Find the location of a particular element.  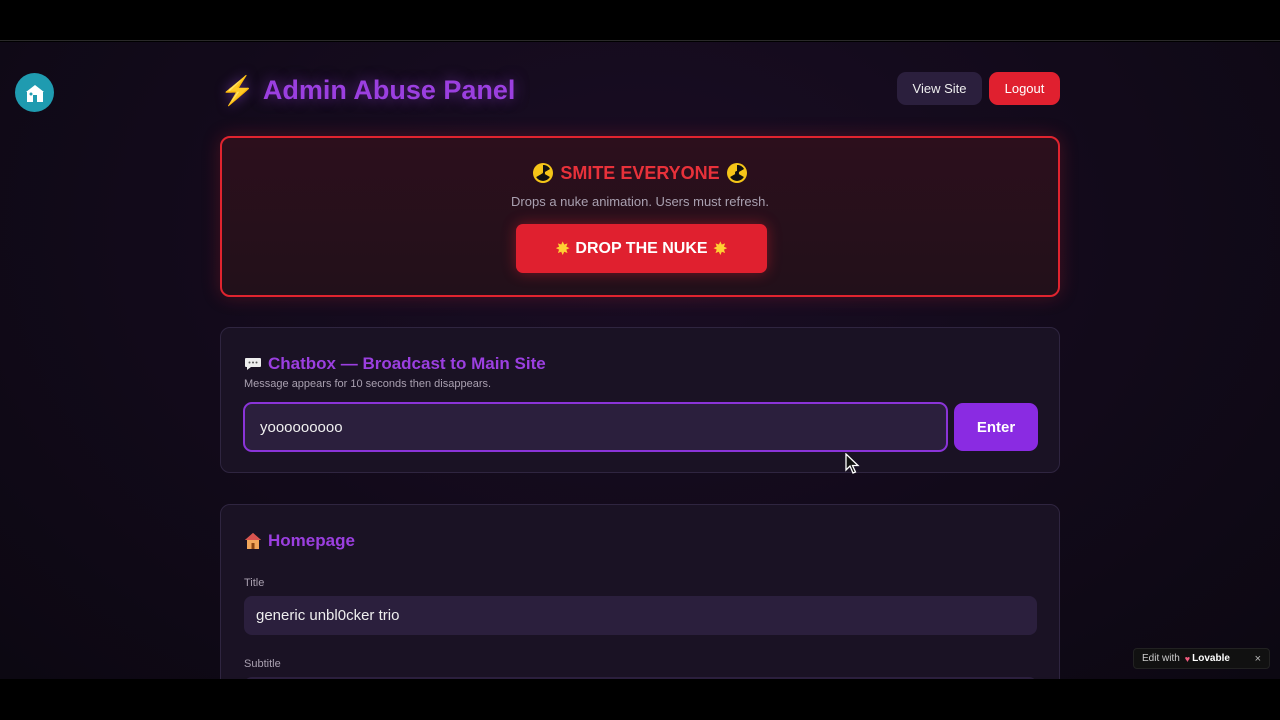

video-bottom-bar is located at coordinates (640, 699).